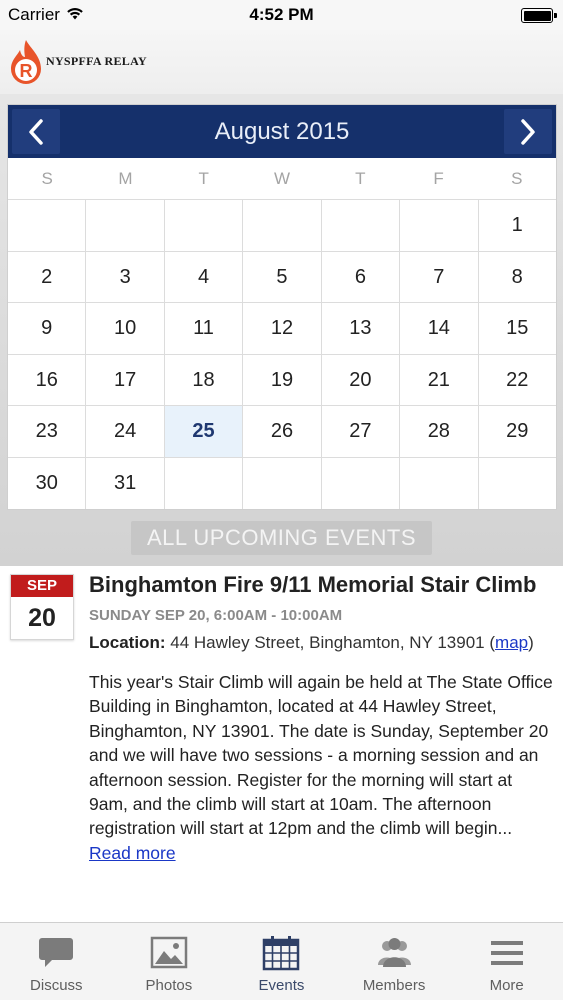 This screenshot has height=1000, width=563. I want to click on calendar-day: 15, so click(517, 328).